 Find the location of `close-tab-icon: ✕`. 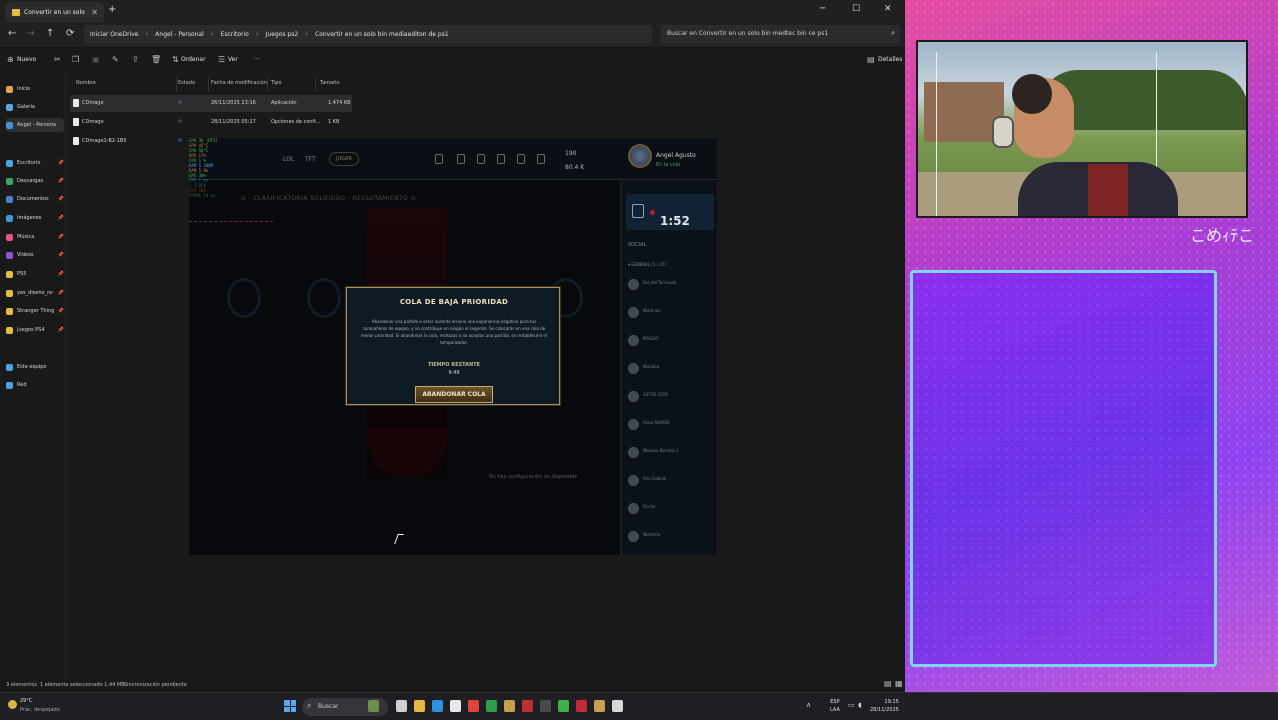

close-tab-icon: ✕ is located at coordinates (94, 12).